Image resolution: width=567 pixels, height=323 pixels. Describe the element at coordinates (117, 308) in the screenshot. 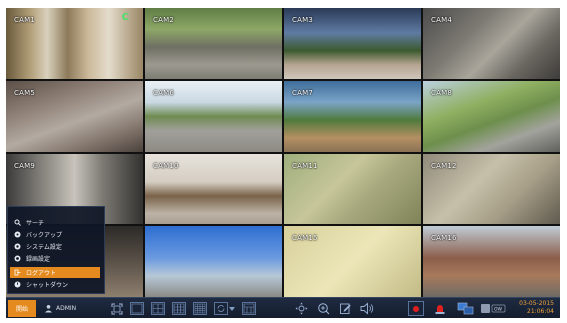

I see `fullscreen-icon` at that location.